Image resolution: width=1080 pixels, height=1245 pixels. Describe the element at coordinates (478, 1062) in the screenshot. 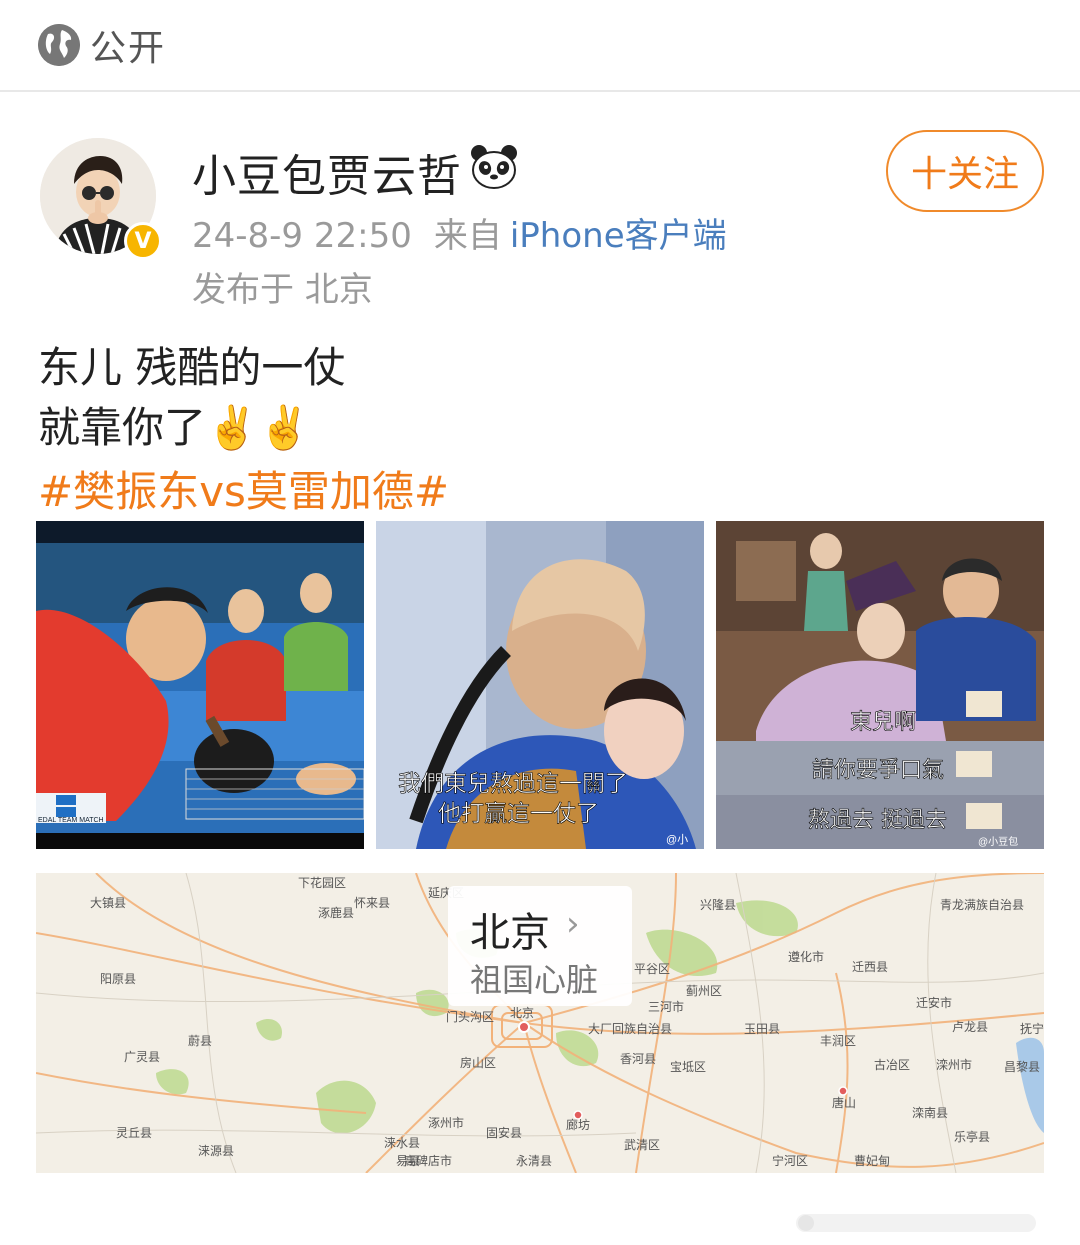

I see `map-place-label: 房山区` at that location.